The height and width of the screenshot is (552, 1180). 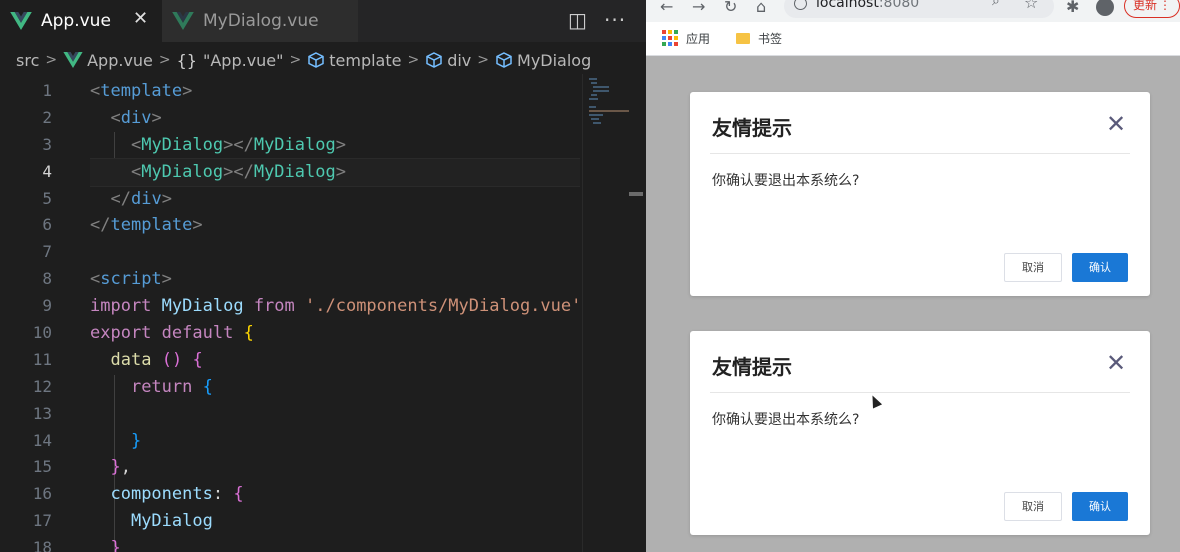 I want to click on line-number: 11, so click(x=42, y=359).